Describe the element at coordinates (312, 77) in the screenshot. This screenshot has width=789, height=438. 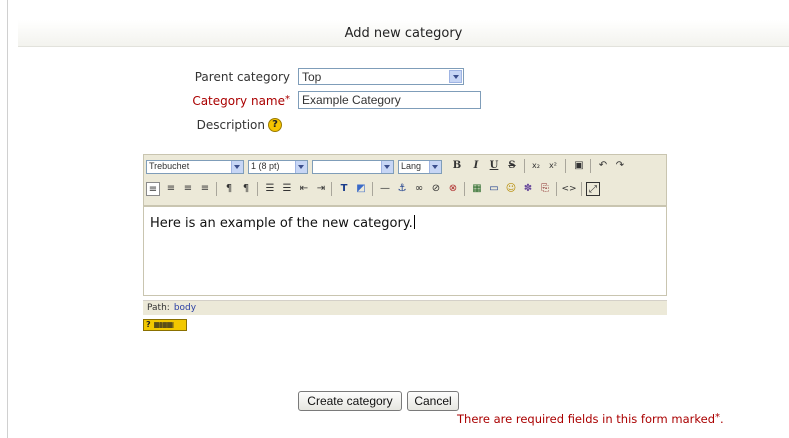
I see `parent-category-value: Top` at that location.